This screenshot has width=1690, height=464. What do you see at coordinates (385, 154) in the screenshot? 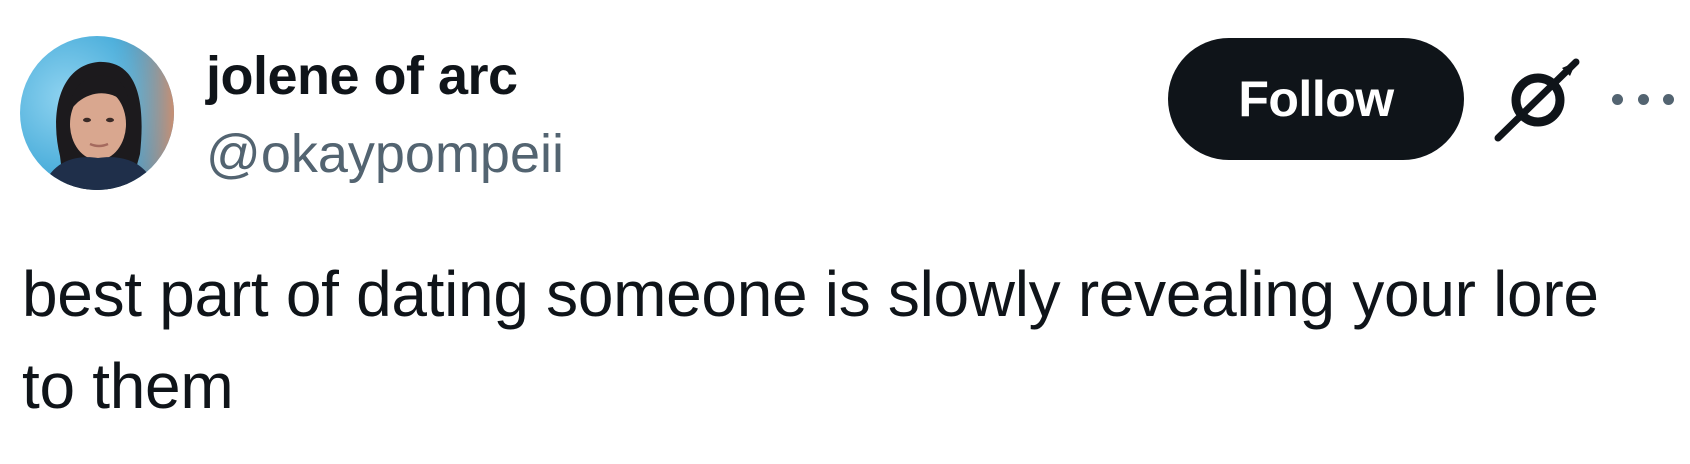
I see `user-handle: @okaypompeii` at bounding box center [385, 154].